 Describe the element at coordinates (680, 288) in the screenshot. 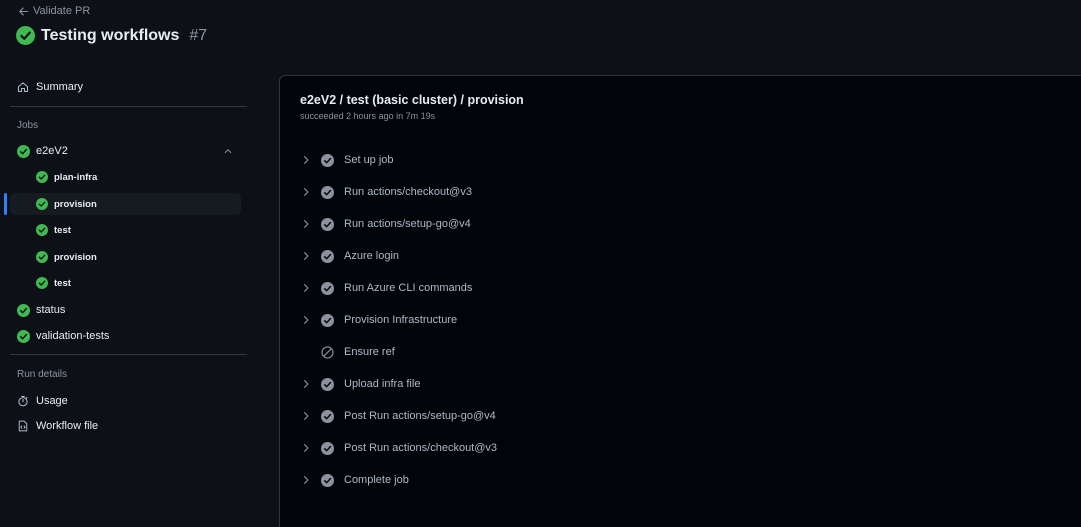

I see `step-row: Run Azure CLI commands` at that location.